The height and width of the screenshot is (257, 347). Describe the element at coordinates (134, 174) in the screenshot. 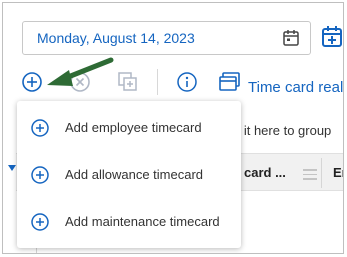

I see `menu-item-label: Add allowance timecard` at that location.